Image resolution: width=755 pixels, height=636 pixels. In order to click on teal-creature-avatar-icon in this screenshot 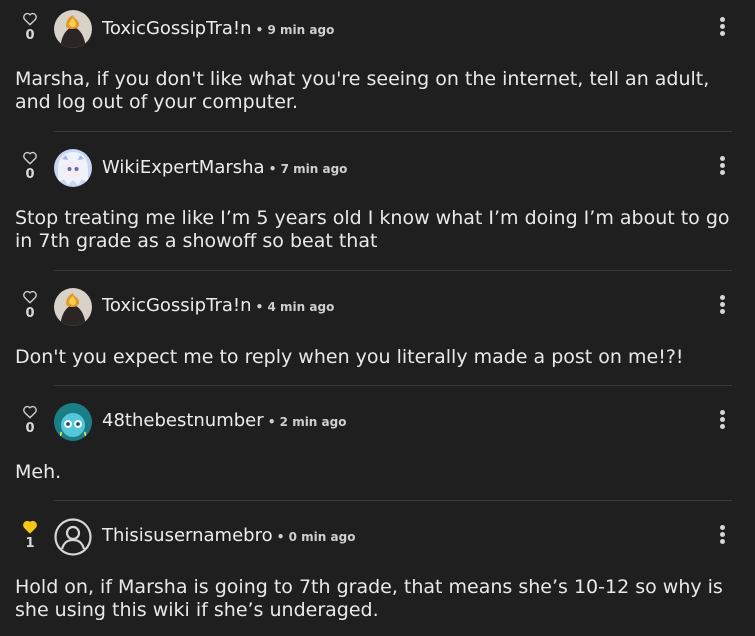, I will do `click(73, 422)`.